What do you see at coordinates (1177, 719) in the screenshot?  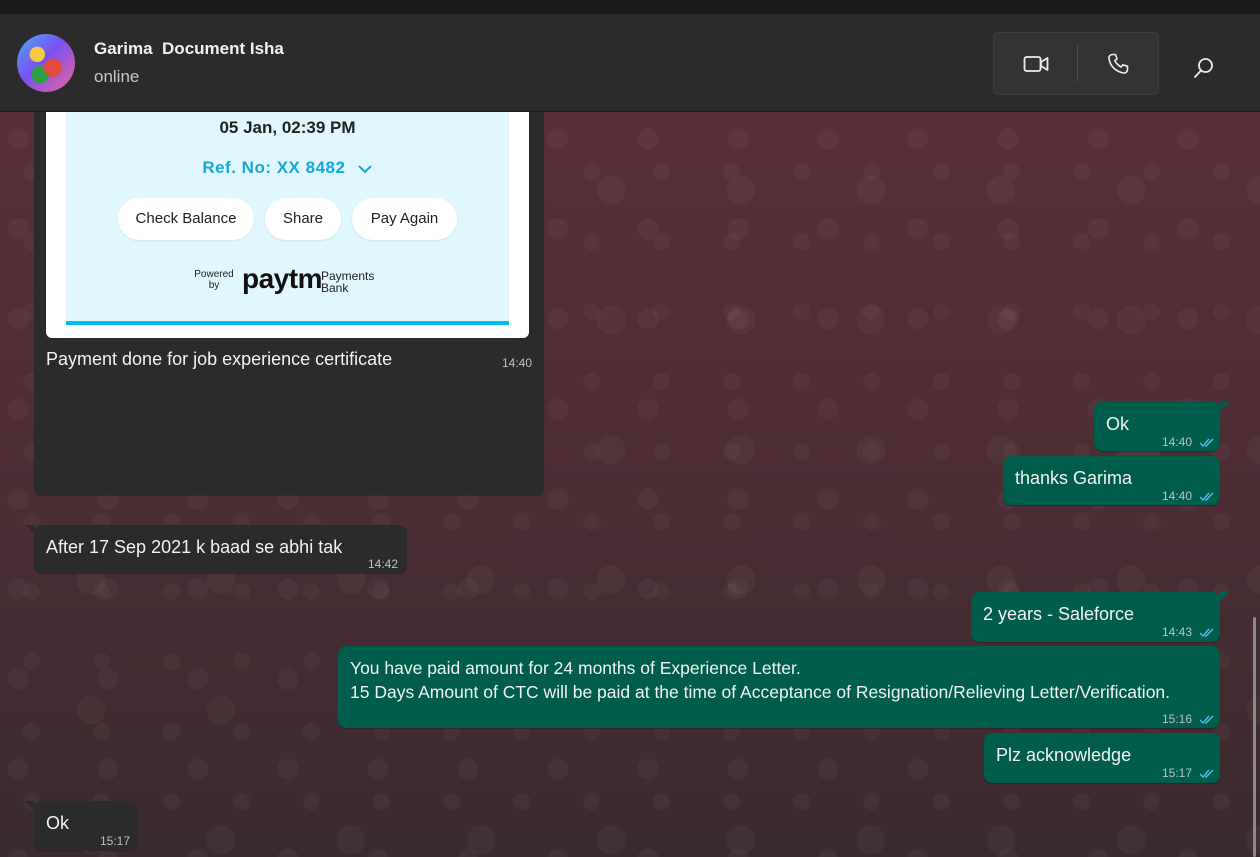 I see `message-time: 15:16` at bounding box center [1177, 719].